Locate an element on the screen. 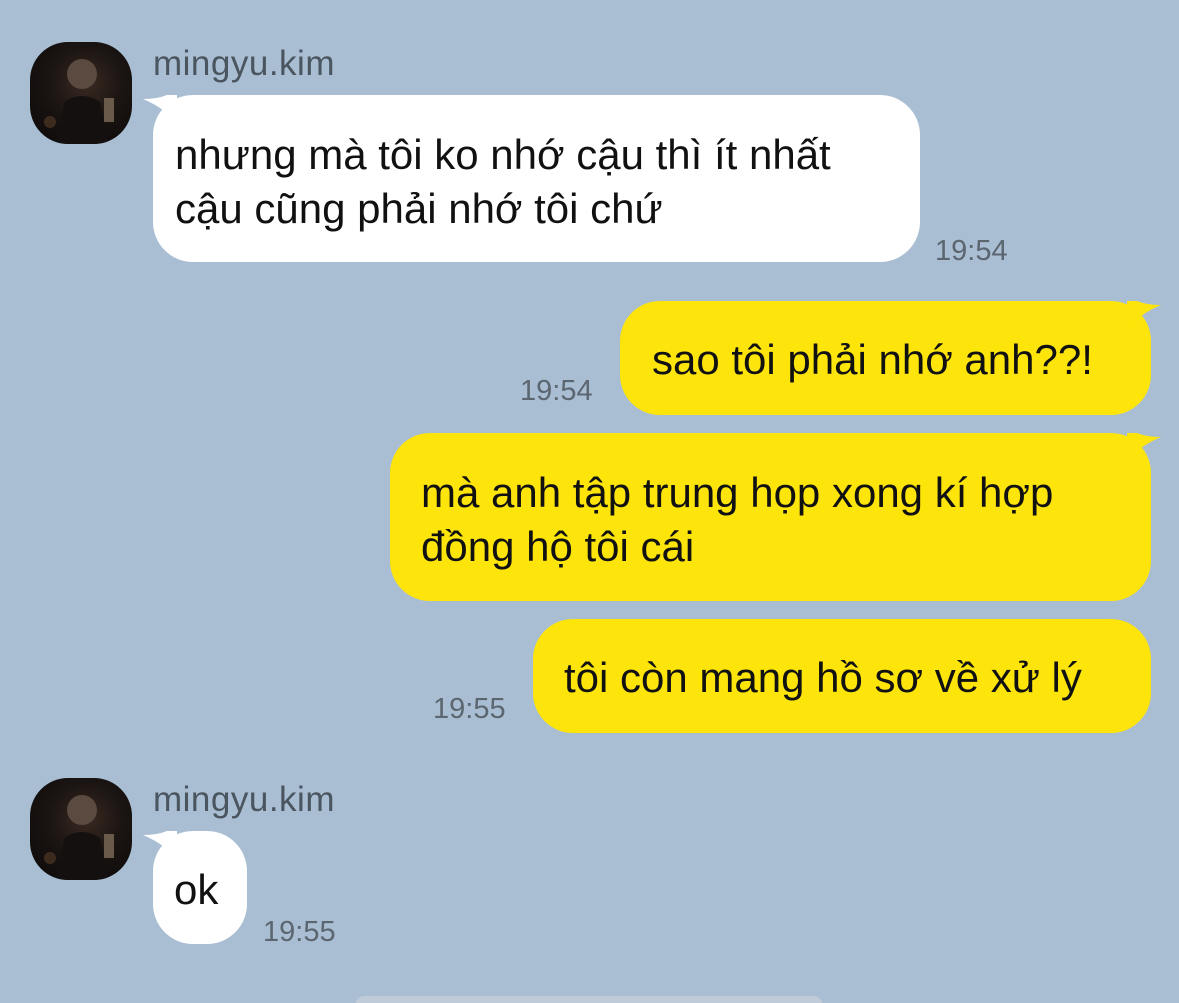 This screenshot has width=1179, height=1003. message-text-line: cậu cũng phải nhớ tôi chứ is located at coordinates (419, 208).